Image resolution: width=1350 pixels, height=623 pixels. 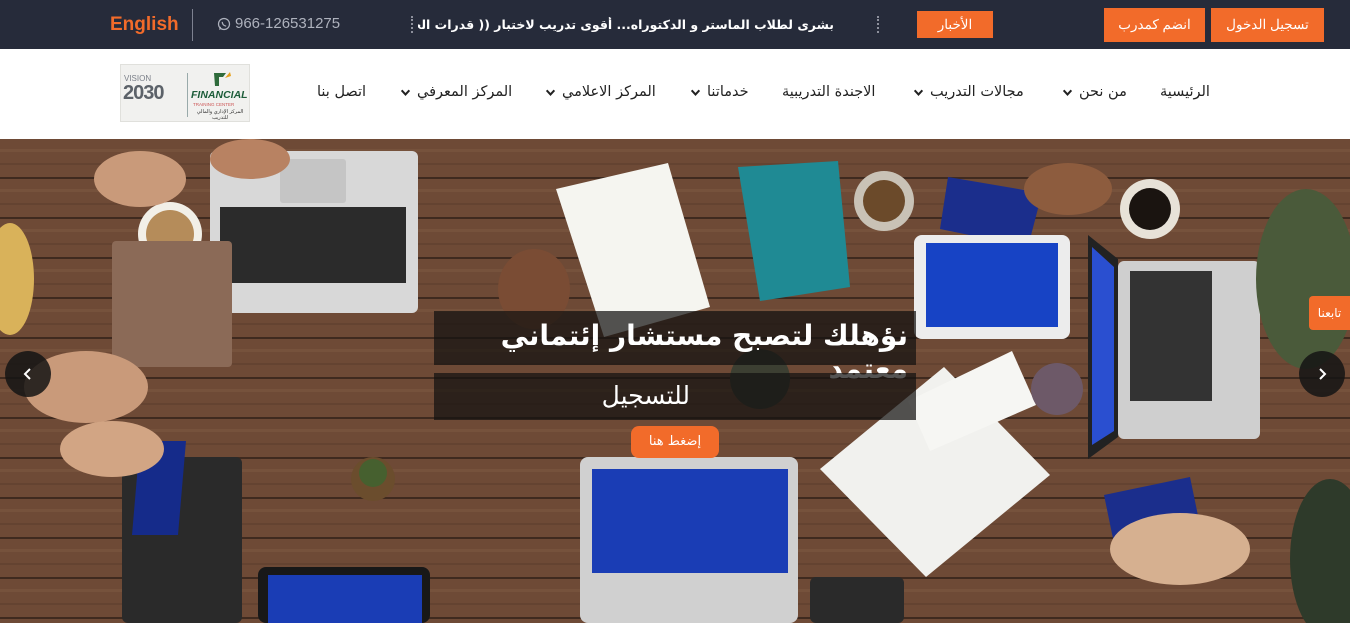 I want to click on nav-knowledge-center: المركز المعرفي, so click(x=456, y=92).